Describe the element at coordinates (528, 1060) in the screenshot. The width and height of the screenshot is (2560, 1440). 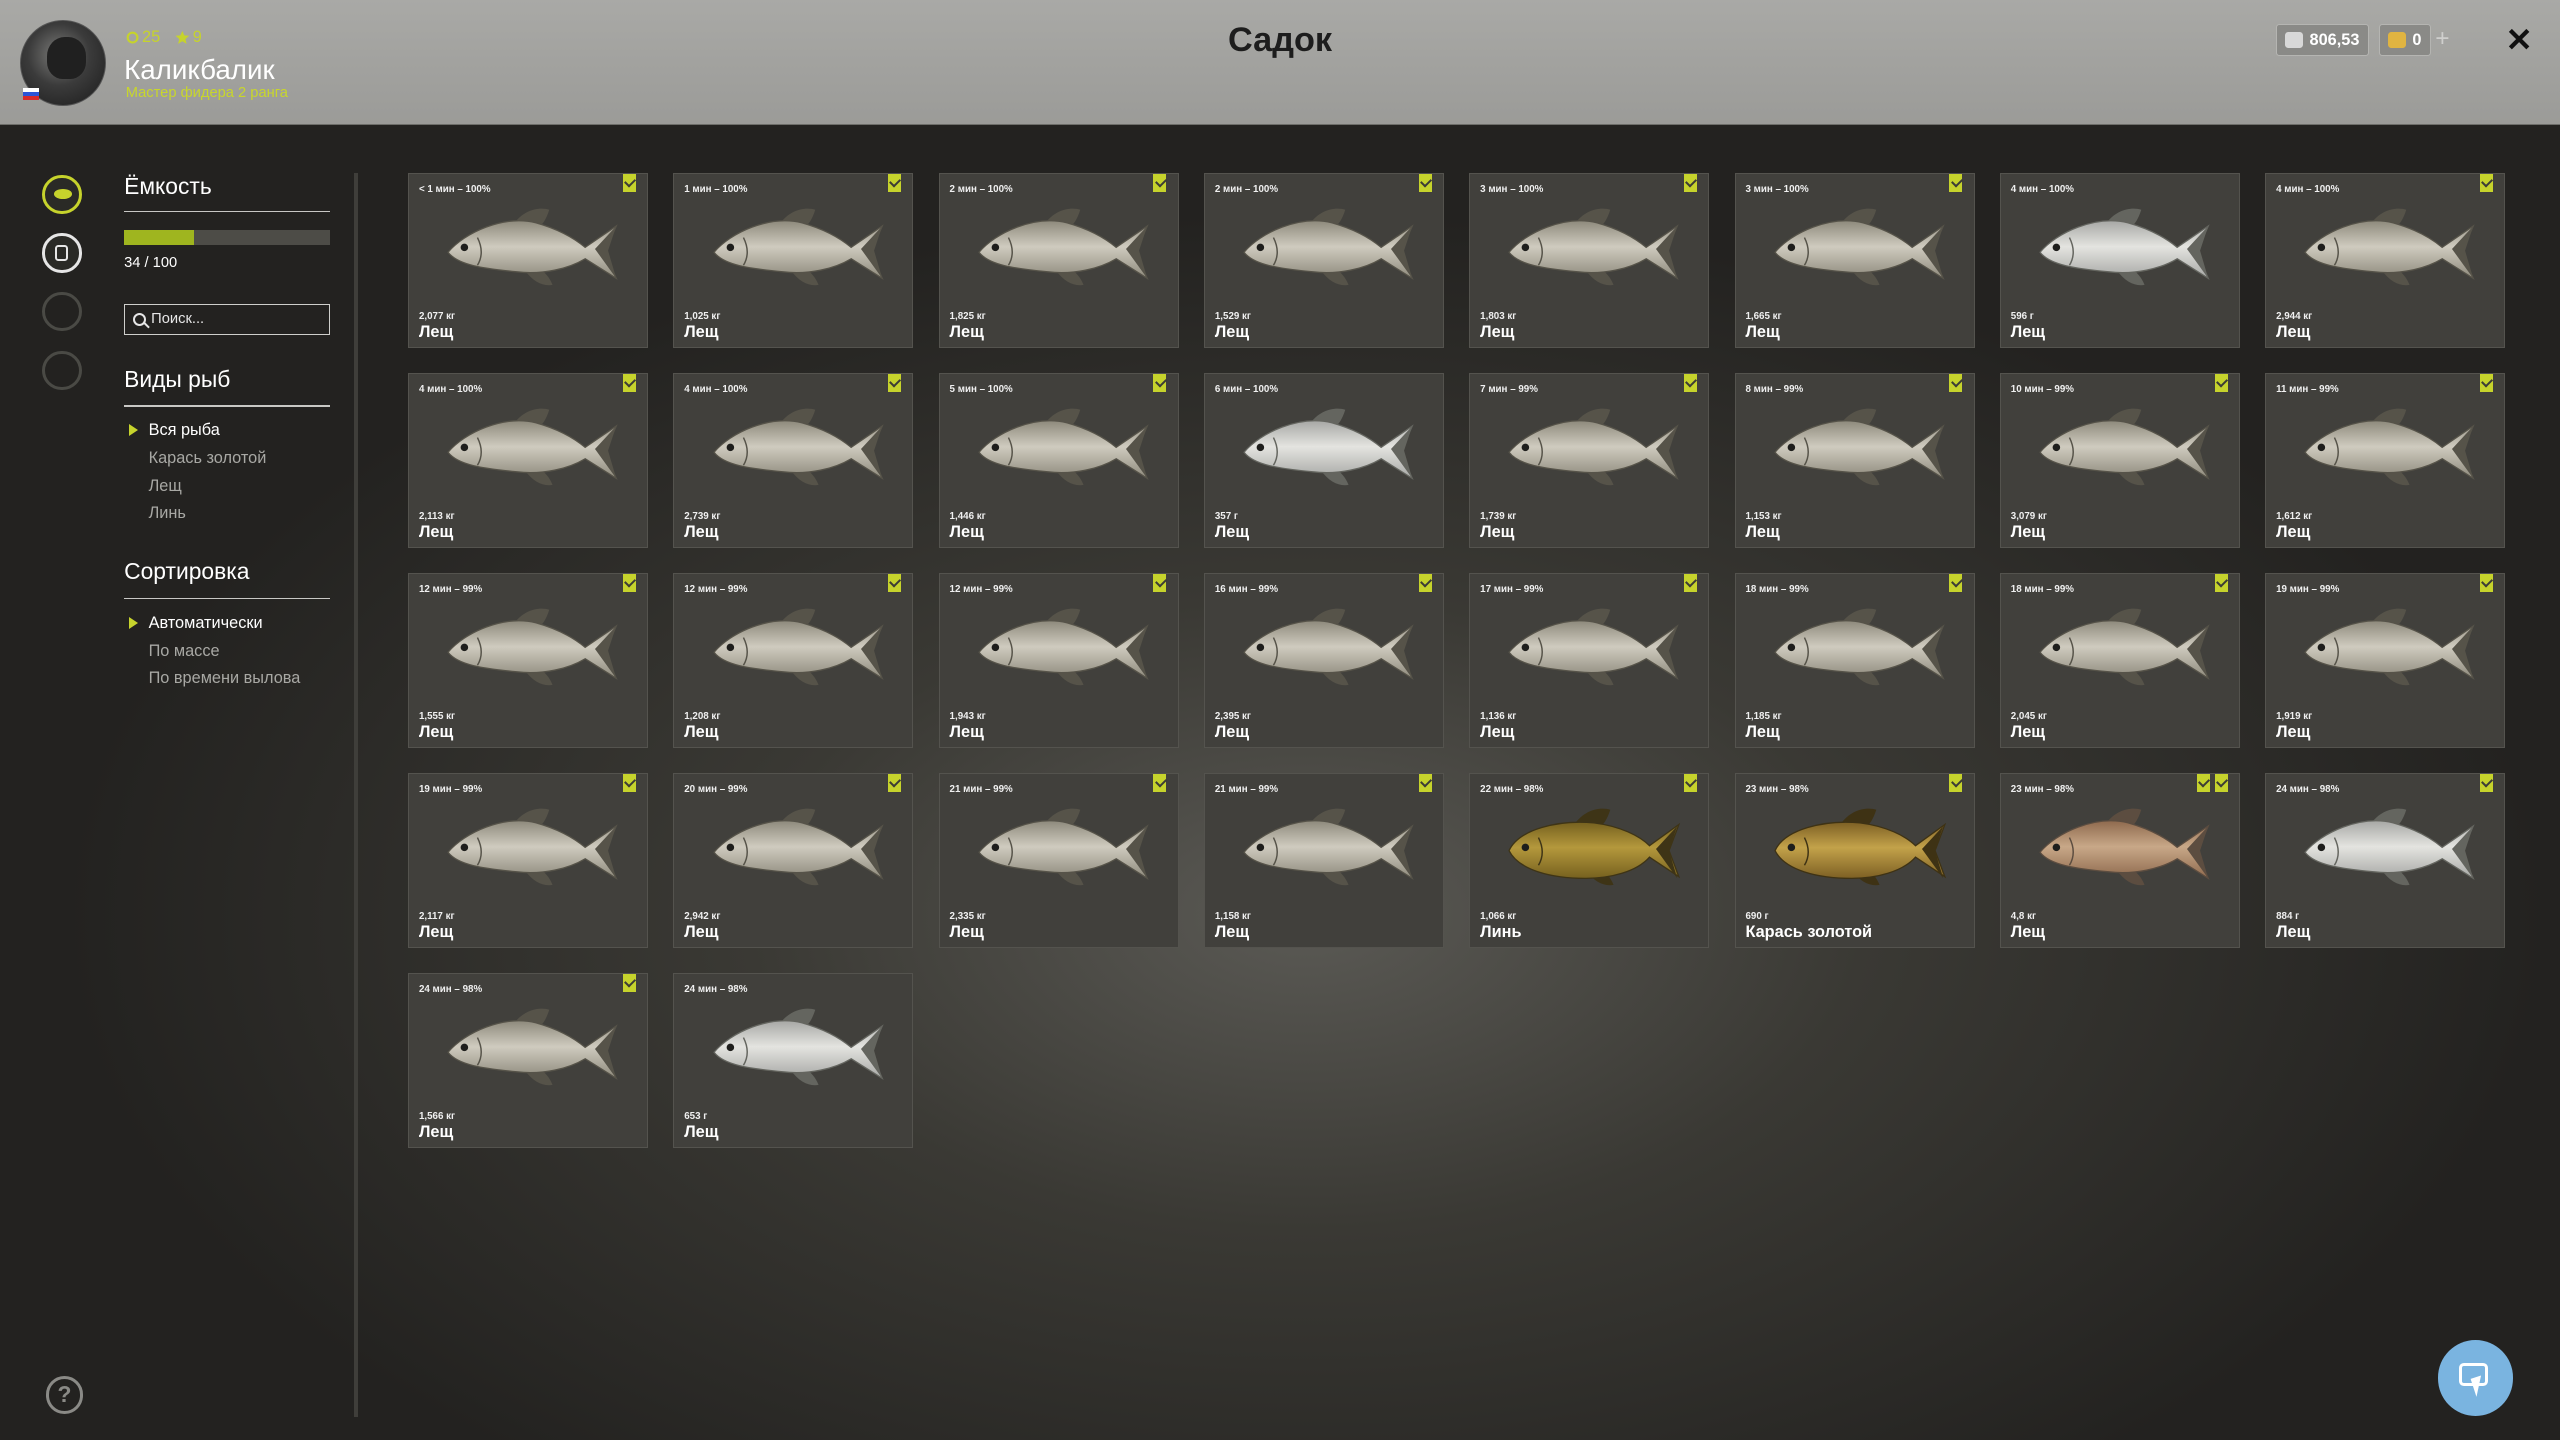
I see `fish-card: 24 мин – 98% 1,566 кг Лещ` at that location.